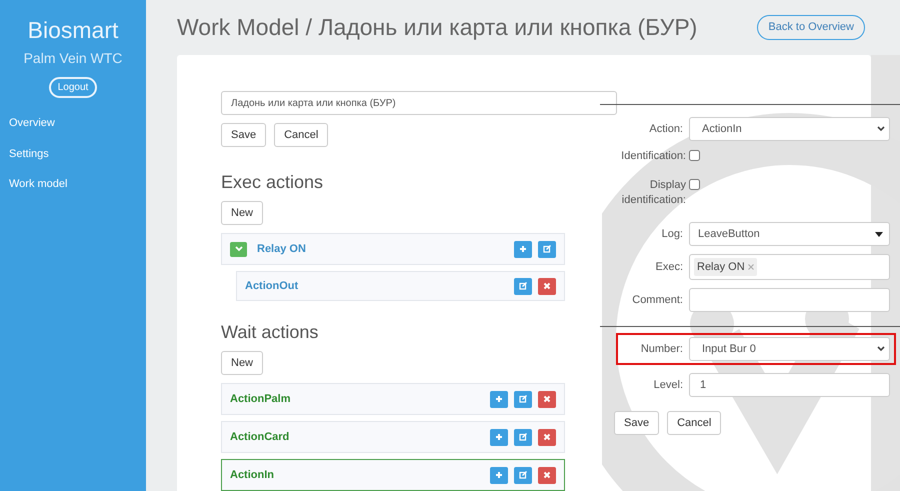  Describe the element at coordinates (789, 234) in the screenshot. I see `dropdown-field: LeaveButton` at that location.